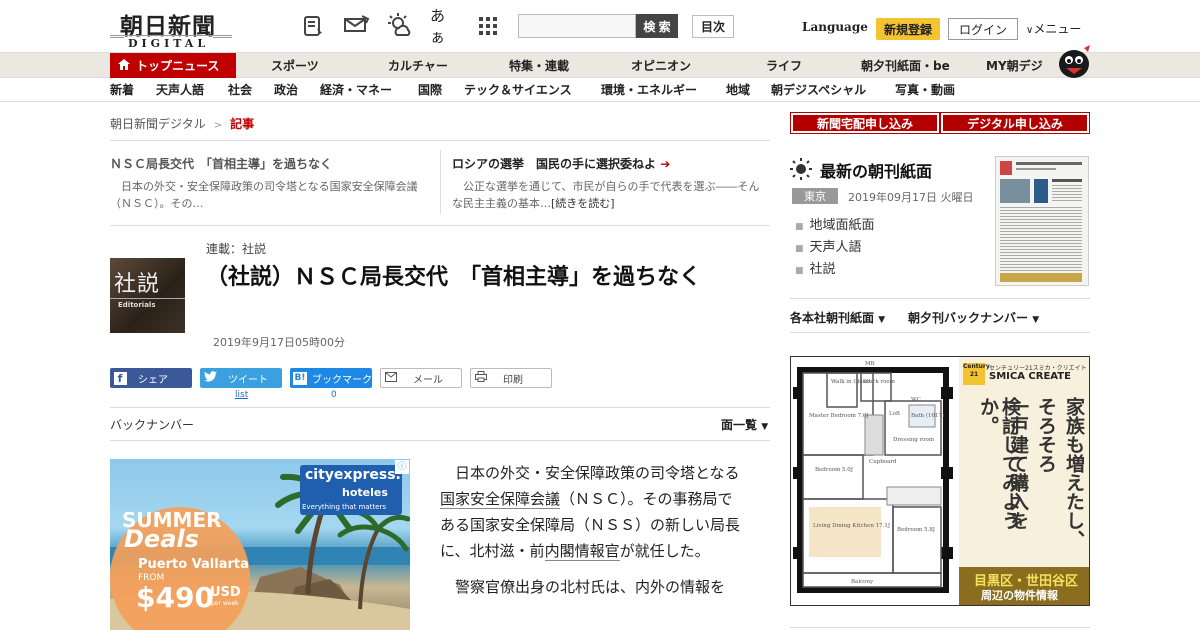 The width and height of the screenshot is (1200, 630). I want to click on print-button: 印刷, so click(511, 378).